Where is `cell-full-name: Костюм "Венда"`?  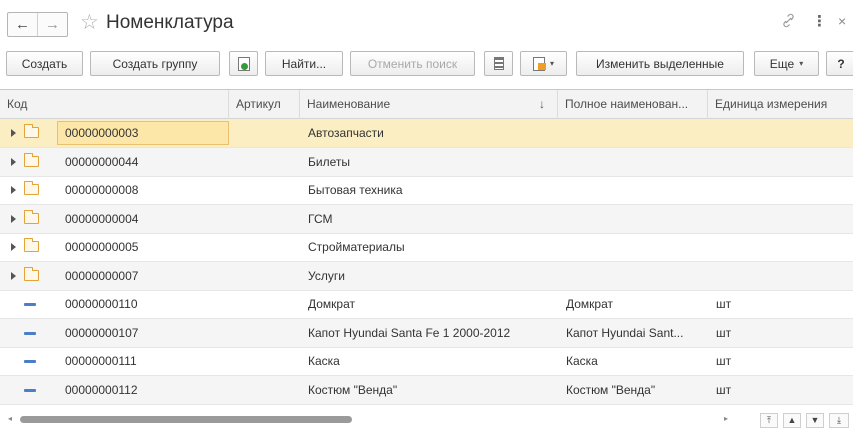
cell-full-name: Костюм "Венда" is located at coordinates (633, 390).